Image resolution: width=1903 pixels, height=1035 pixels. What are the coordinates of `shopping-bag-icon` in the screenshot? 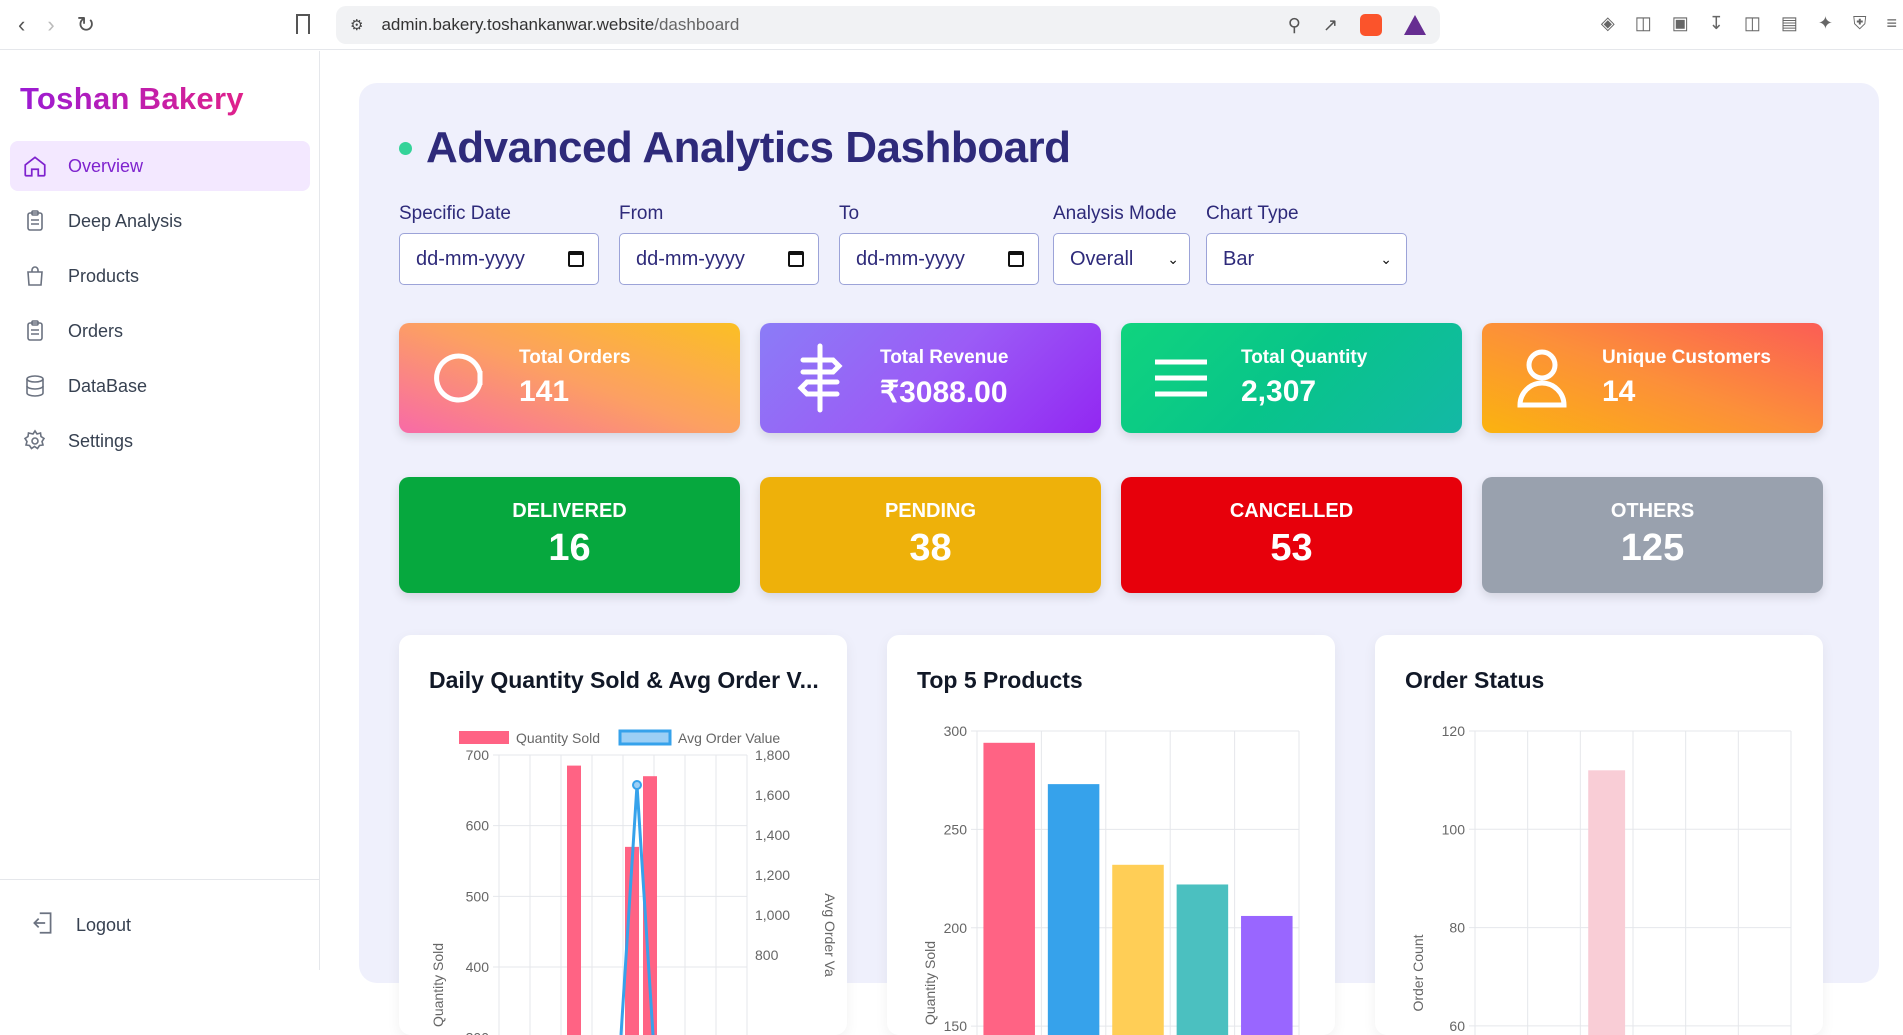 It's located at (35, 276).